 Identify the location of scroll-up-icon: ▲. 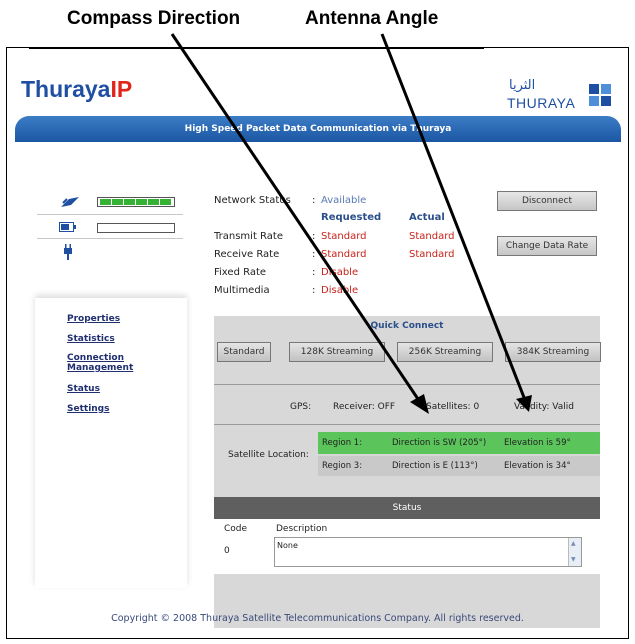
(573, 543).